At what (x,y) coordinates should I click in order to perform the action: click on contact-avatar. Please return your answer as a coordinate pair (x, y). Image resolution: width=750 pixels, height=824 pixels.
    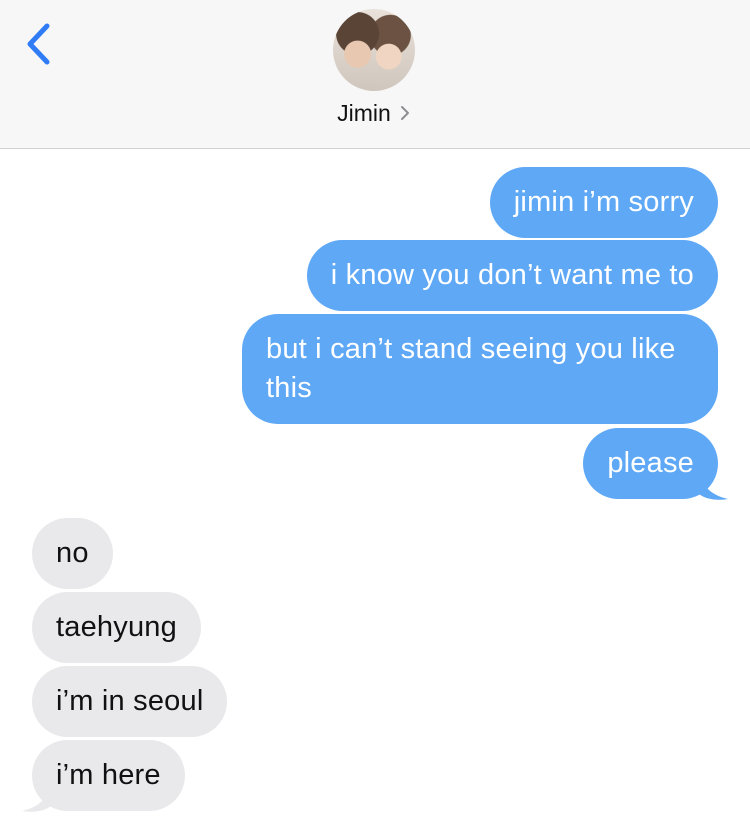
    Looking at the image, I should click on (374, 50).